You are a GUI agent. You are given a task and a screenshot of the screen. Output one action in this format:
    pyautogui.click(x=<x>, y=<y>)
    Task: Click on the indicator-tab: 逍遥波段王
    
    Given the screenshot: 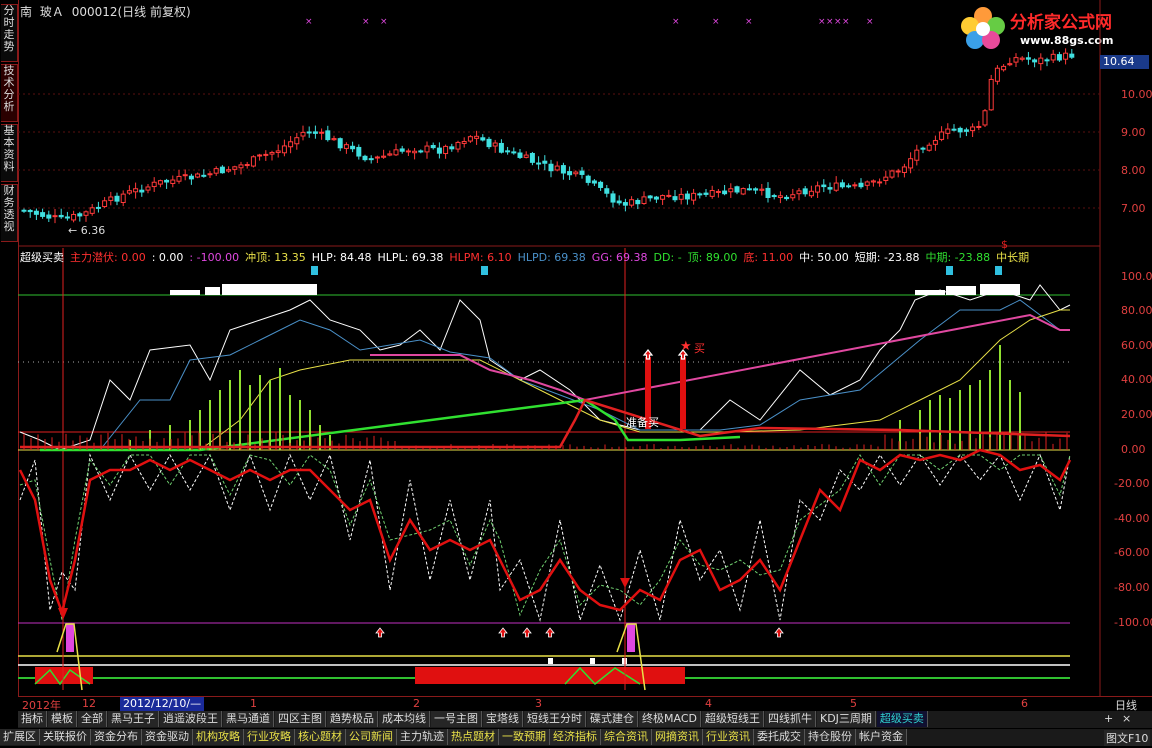 What is the action you would take?
    pyautogui.click(x=191, y=719)
    